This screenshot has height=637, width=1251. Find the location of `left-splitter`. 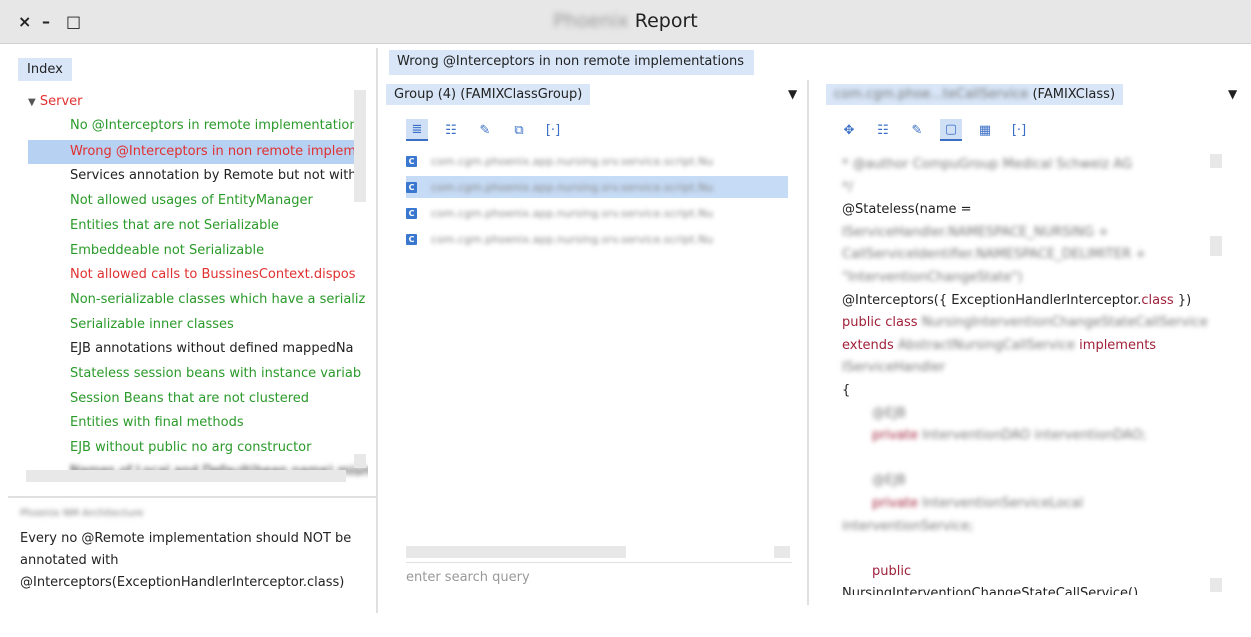

left-splitter is located at coordinates (377, 330).